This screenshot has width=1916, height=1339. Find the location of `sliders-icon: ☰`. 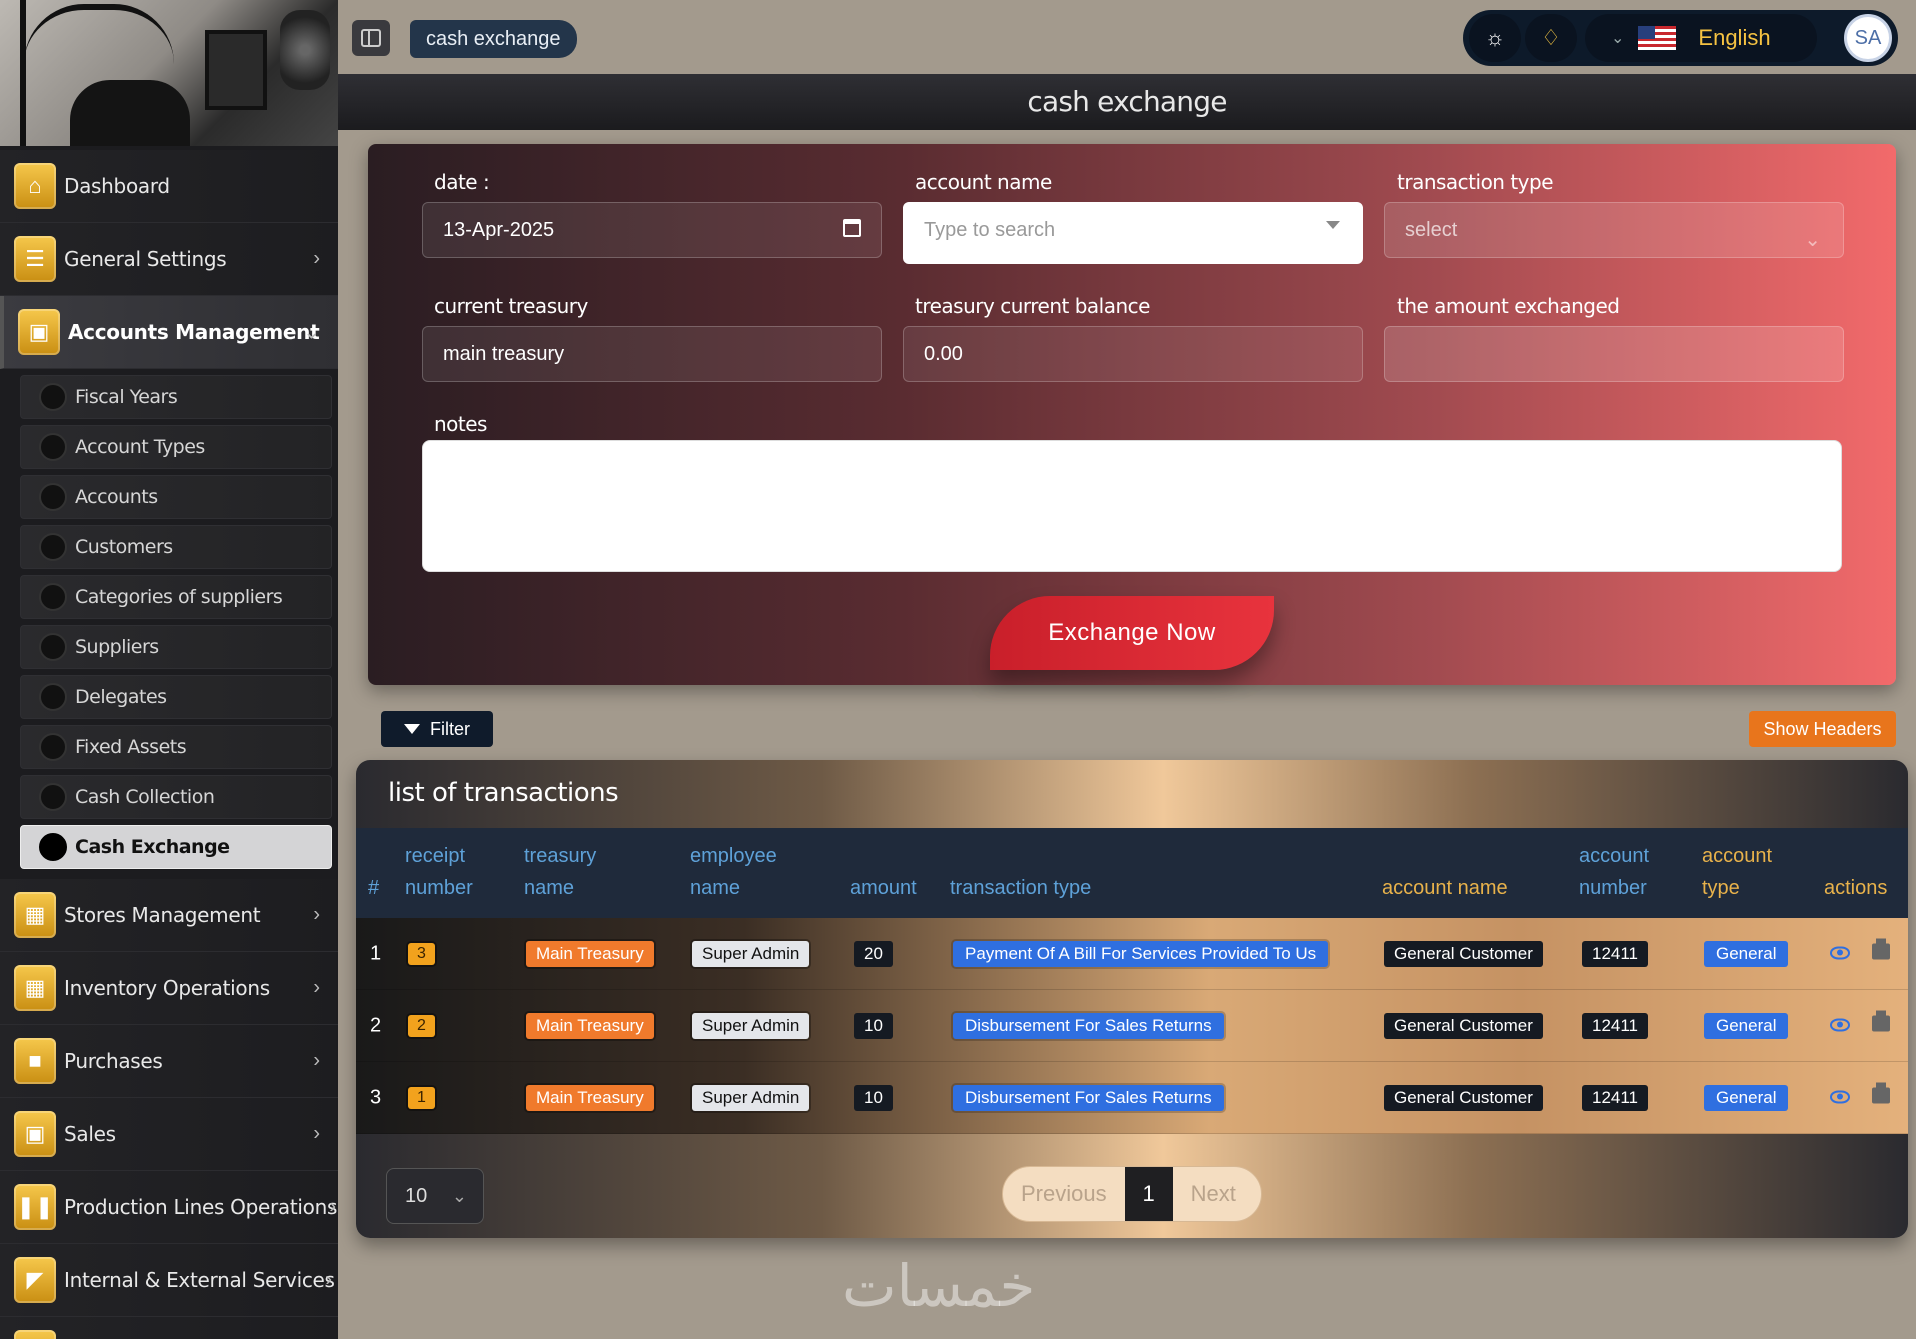

sliders-icon: ☰ is located at coordinates (35, 259).